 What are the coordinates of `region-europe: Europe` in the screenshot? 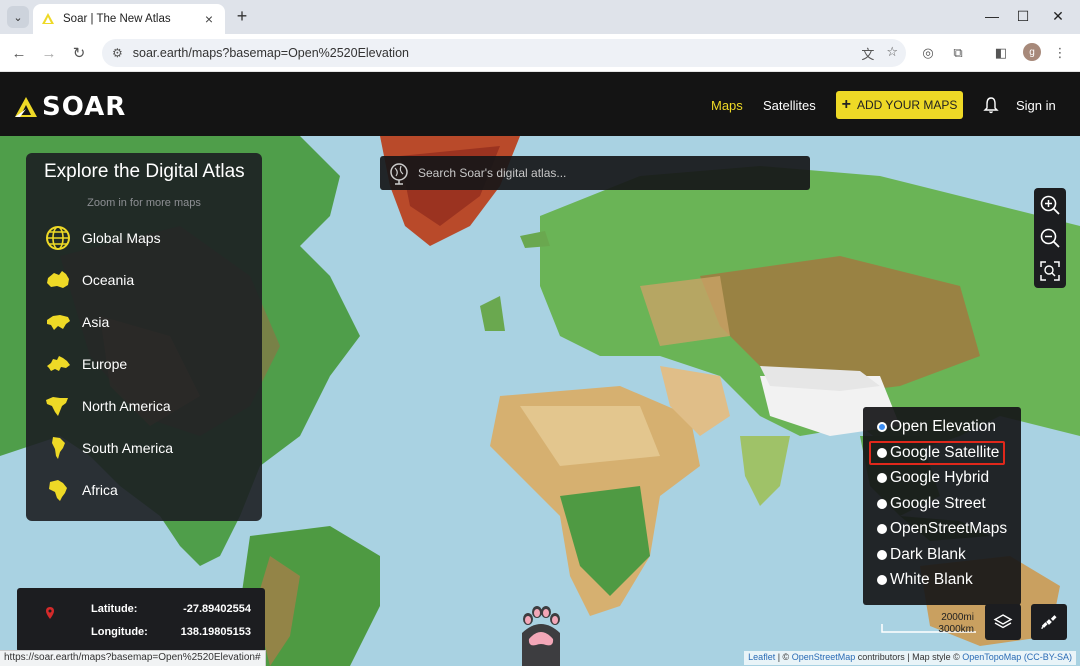 It's located at (85, 364).